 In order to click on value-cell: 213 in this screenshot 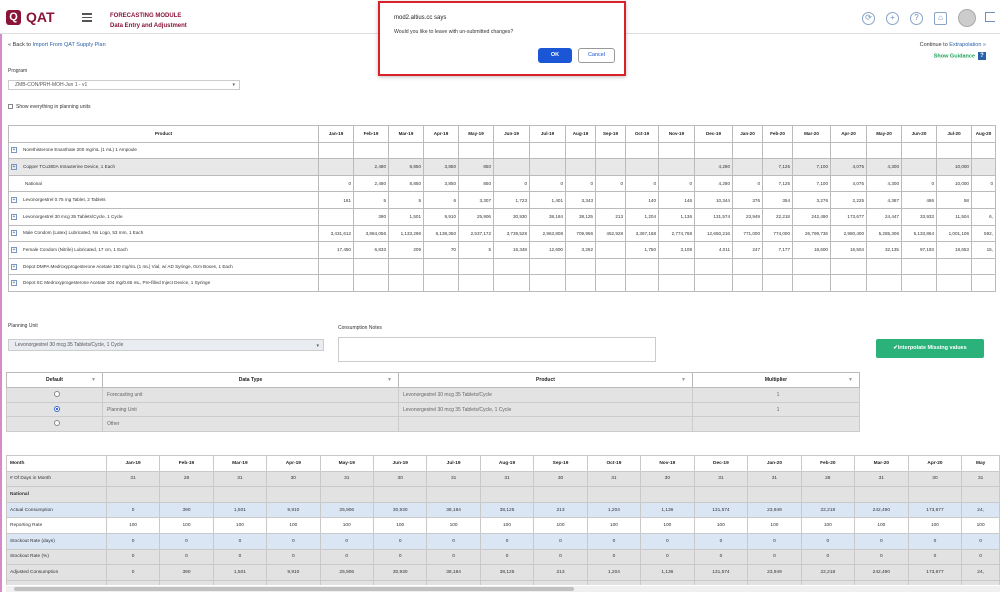, I will do `click(610, 216)`.